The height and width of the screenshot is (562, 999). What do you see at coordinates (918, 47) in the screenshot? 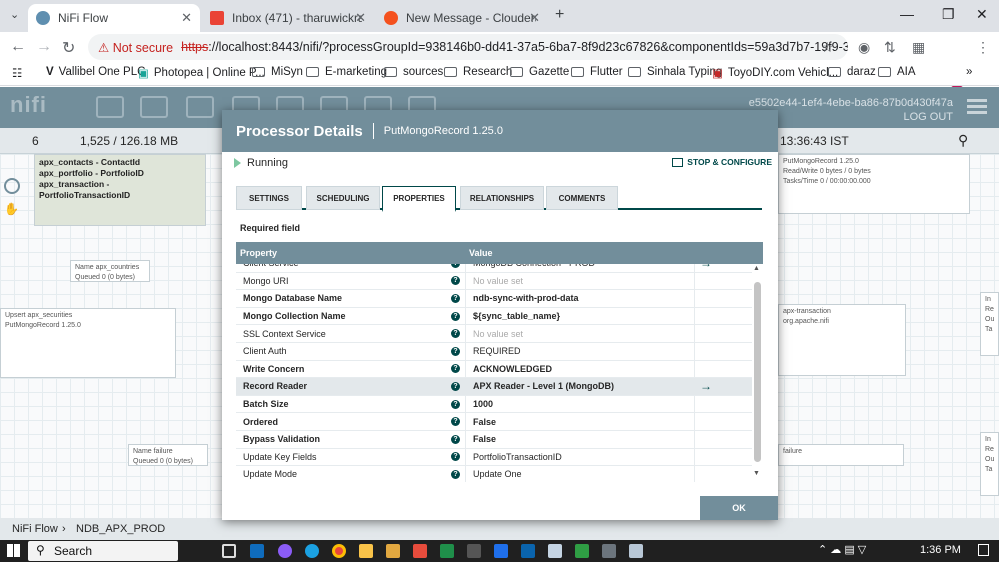
I see `extensions-icon: ▦` at bounding box center [918, 47].